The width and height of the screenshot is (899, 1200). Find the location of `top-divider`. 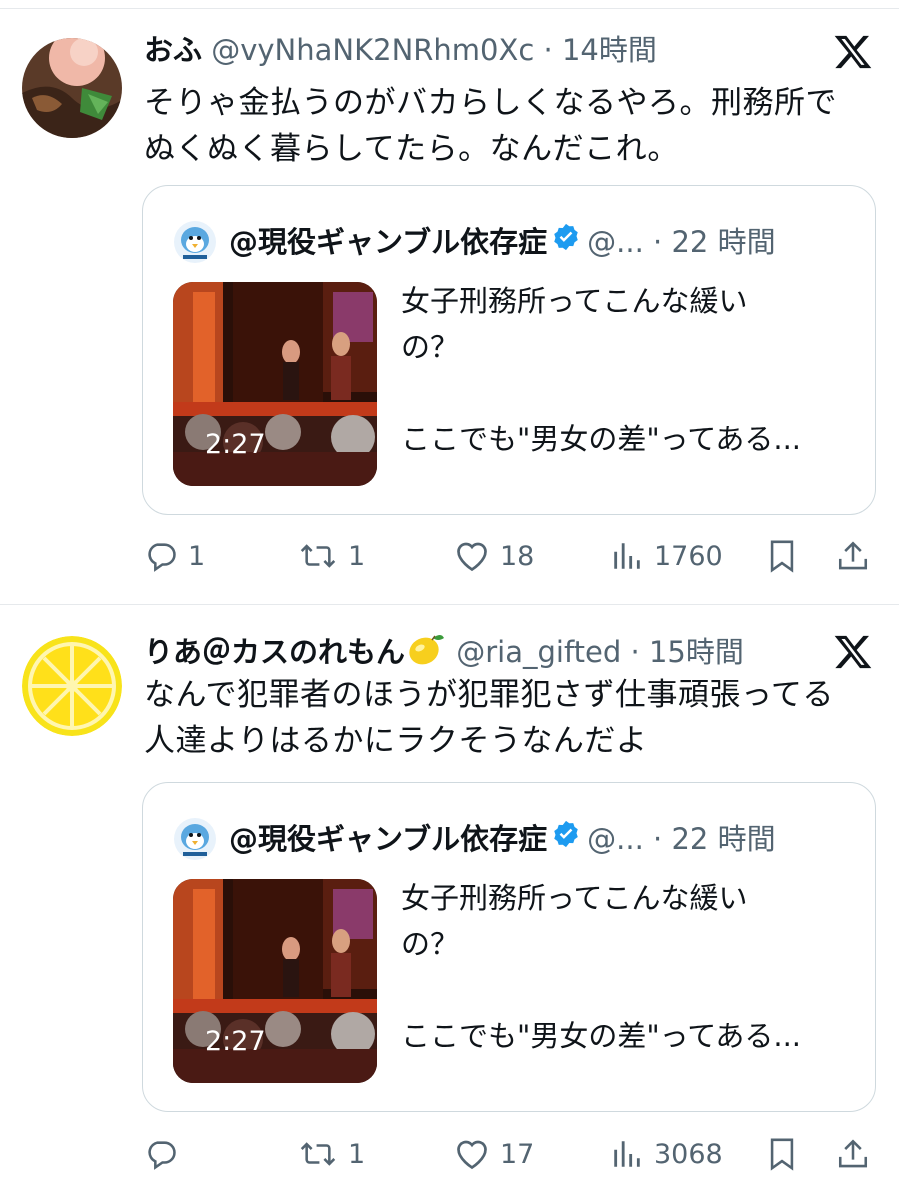

top-divider is located at coordinates (449, 8).